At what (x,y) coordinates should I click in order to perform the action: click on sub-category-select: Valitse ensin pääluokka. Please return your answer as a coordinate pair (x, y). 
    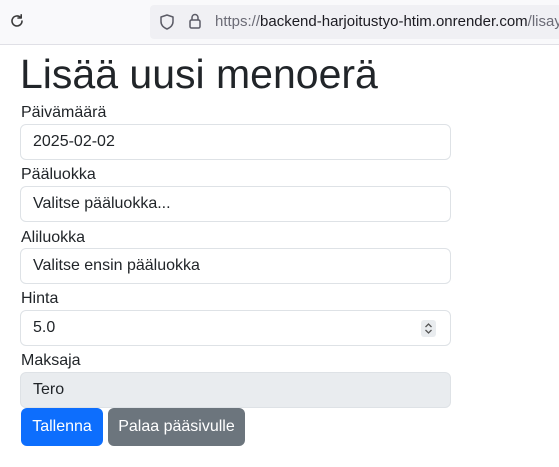
    Looking at the image, I should click on (235, 266).